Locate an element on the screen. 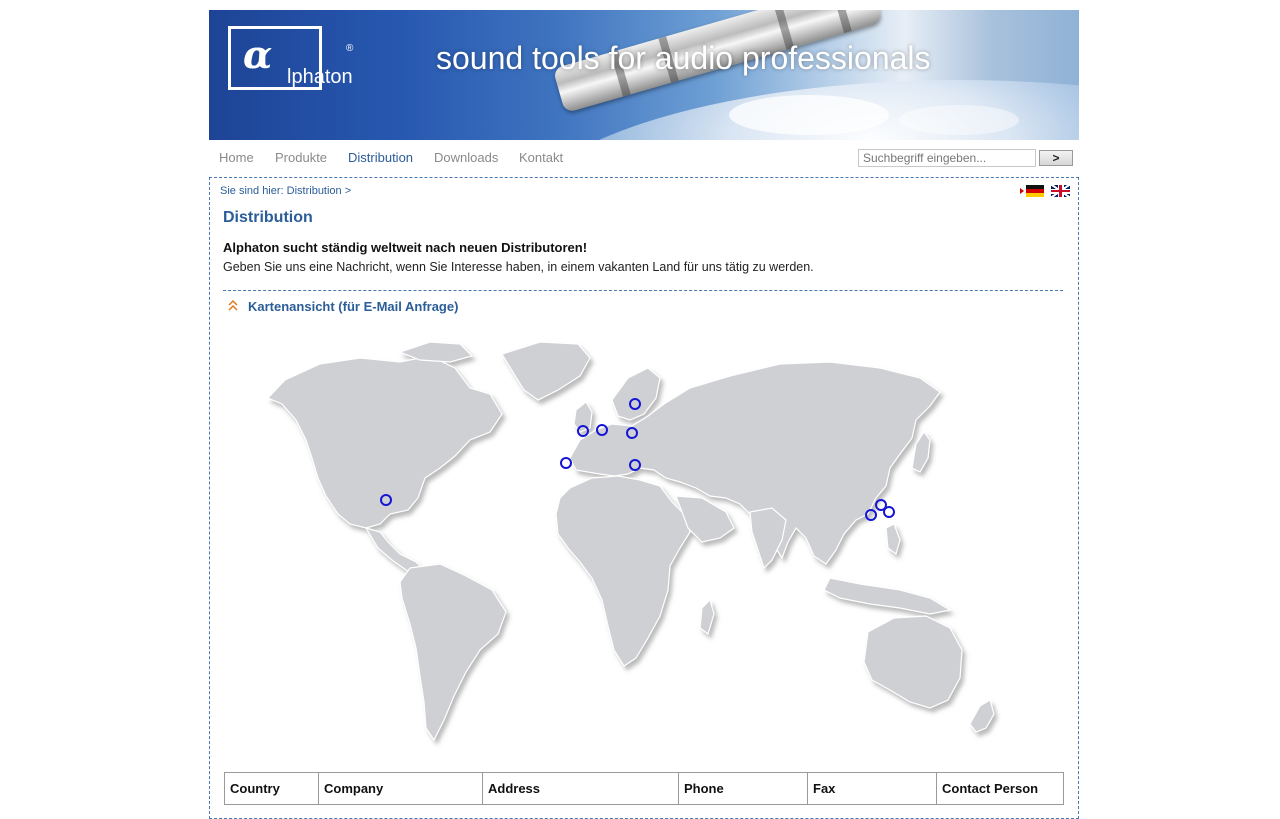 The width and height of the screenshot is (1280, 819). search-button: > is located at coordinates (1056, 158).